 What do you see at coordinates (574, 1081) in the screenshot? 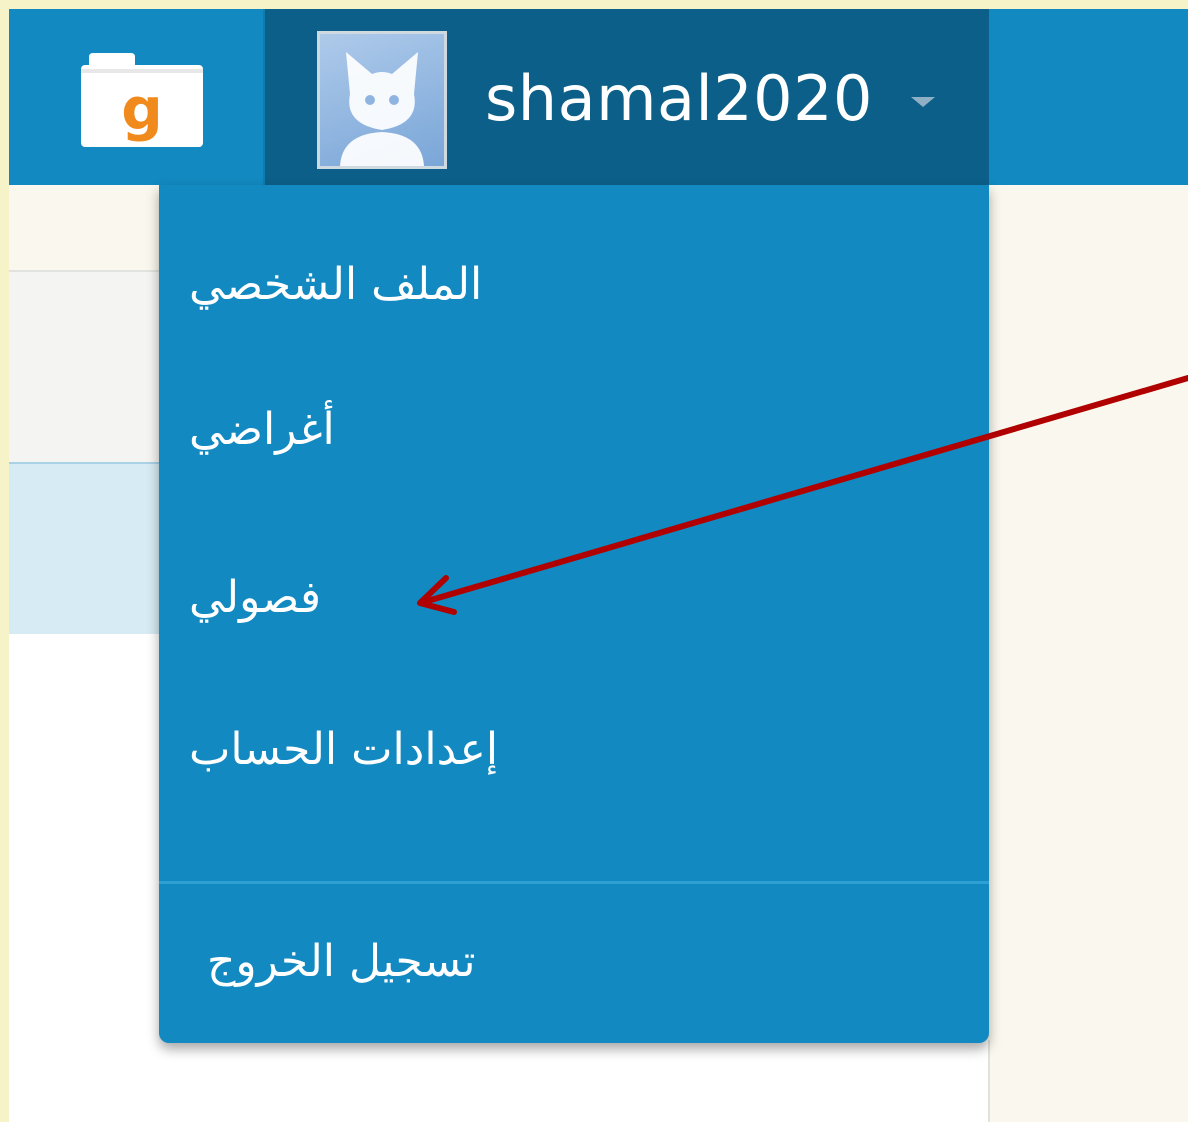
I see `page-content-area` at bounding box center [574, 1081].